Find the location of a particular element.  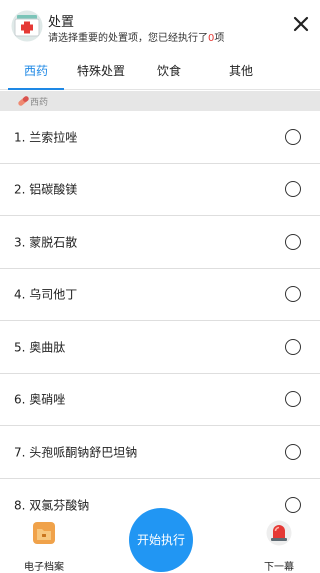

next-scene-label: 下一幕 is located at coordinates (279, 567).